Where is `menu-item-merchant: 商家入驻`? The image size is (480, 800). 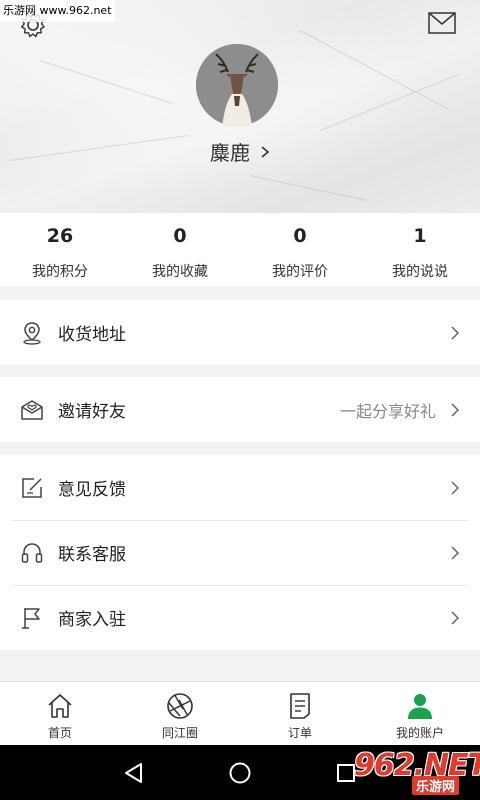 menu-item-merchant: 商家入驻 is located at coordinates (240, 617).